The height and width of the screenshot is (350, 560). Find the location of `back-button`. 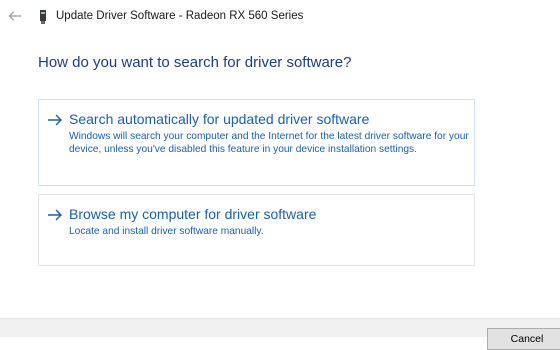

back-button is located at coordinates (15, 16).